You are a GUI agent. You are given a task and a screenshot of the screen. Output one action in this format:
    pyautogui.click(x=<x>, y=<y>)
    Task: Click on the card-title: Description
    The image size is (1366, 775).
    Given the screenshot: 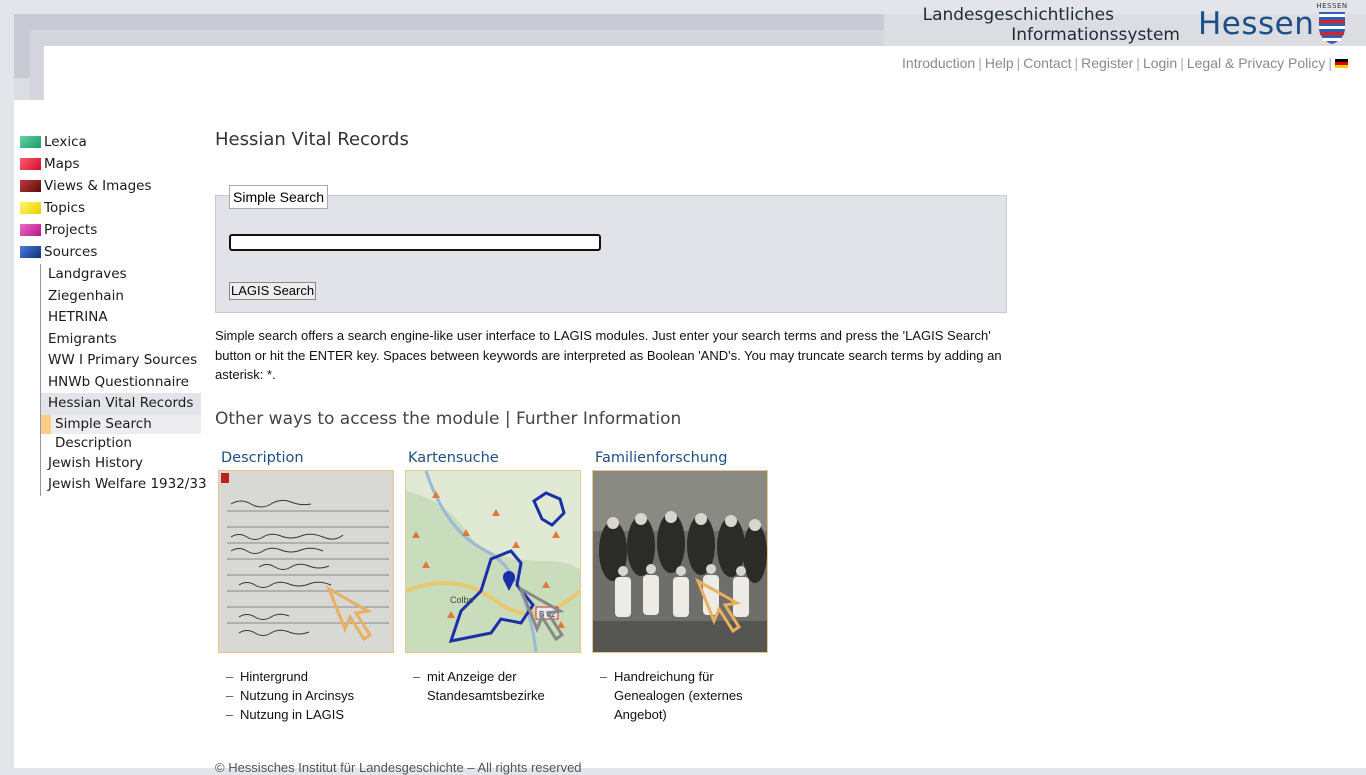 What is the action you would take?
    pyautogui.click(x=307, y=458)
    